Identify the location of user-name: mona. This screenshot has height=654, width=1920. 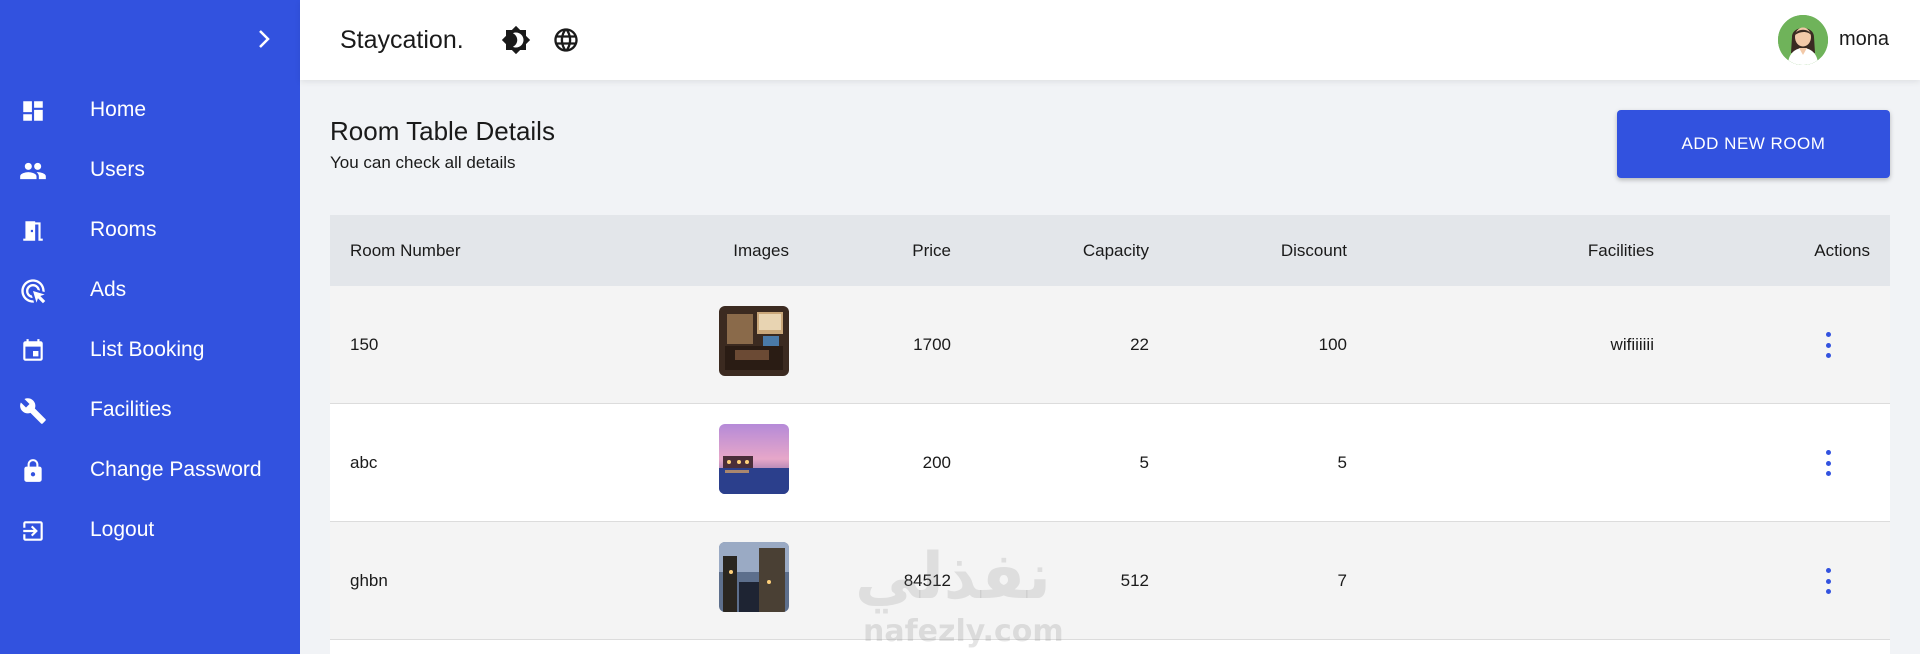
(1864, 39).